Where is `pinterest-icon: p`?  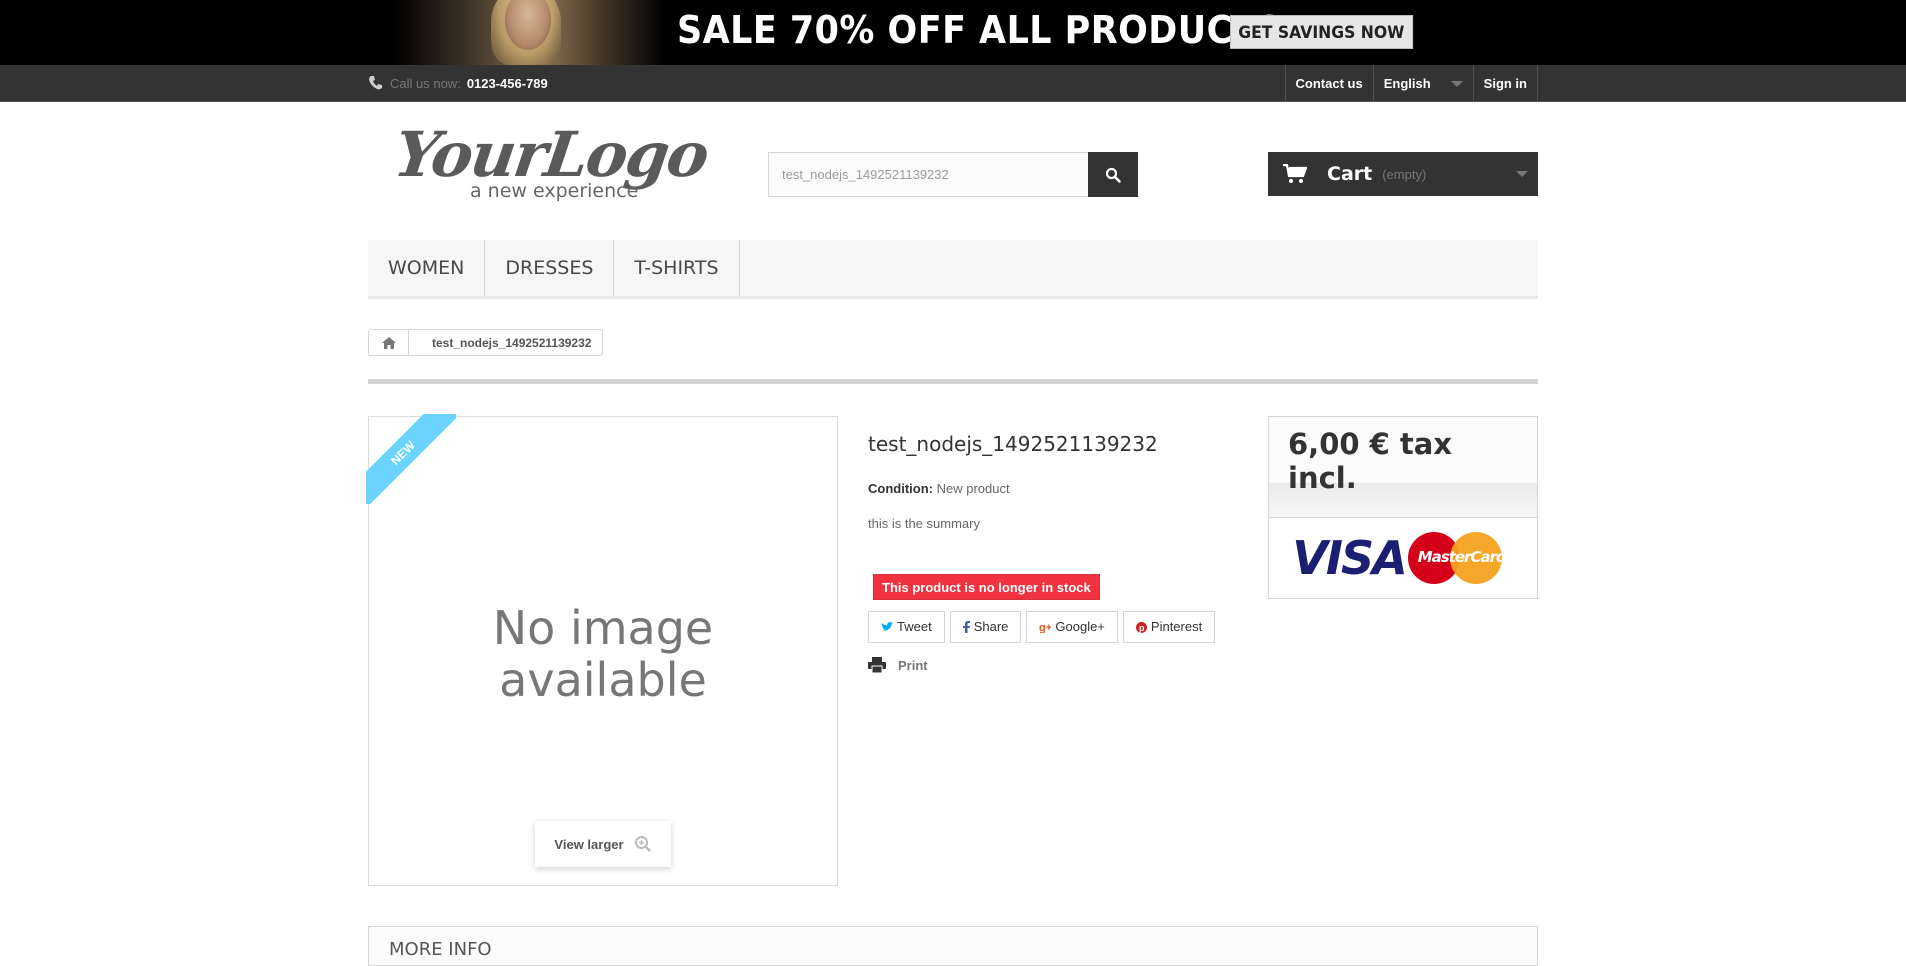 pinterest-icon: p is located at coordinates (1141, 627).